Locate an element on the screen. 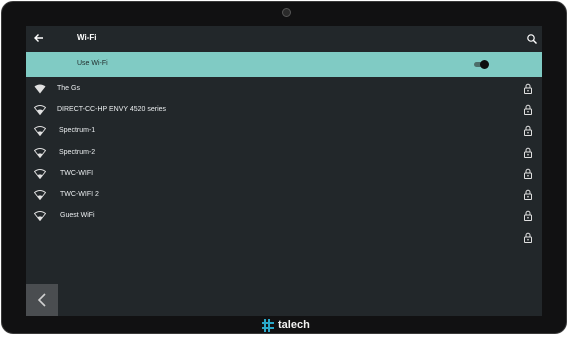  network-row: TWC-WIFI is located at coordinates (284, 174).